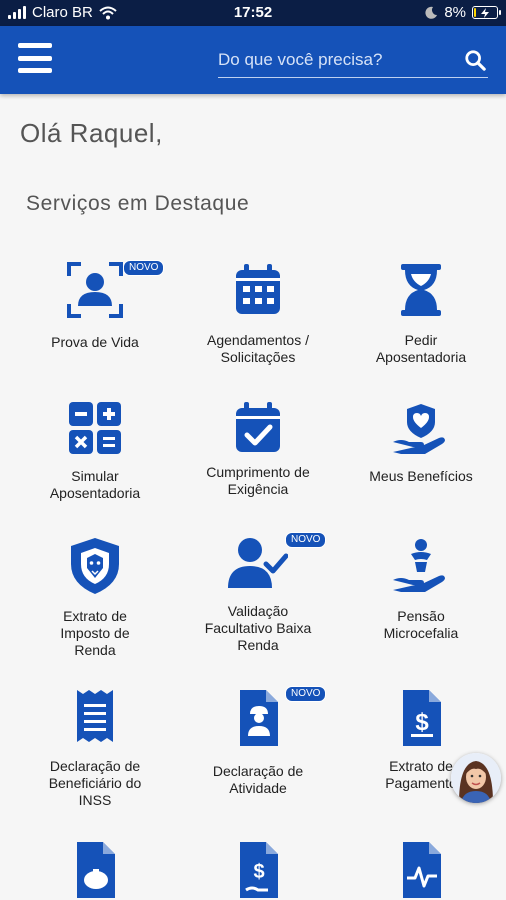  Describe the element at coordinates (258, 289) in the screenshot. I see `calendar-icon` at that location.